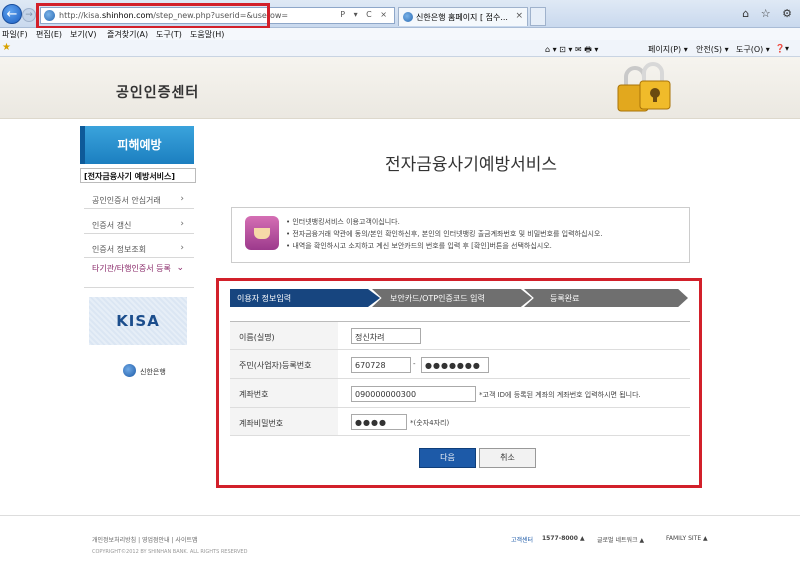 Image resolution: width=800 pixels, height=565 pixels. Describe the element at coordinates (169, 34) in the screenshot. I see `menu-tools: 도구(T)` at that location.